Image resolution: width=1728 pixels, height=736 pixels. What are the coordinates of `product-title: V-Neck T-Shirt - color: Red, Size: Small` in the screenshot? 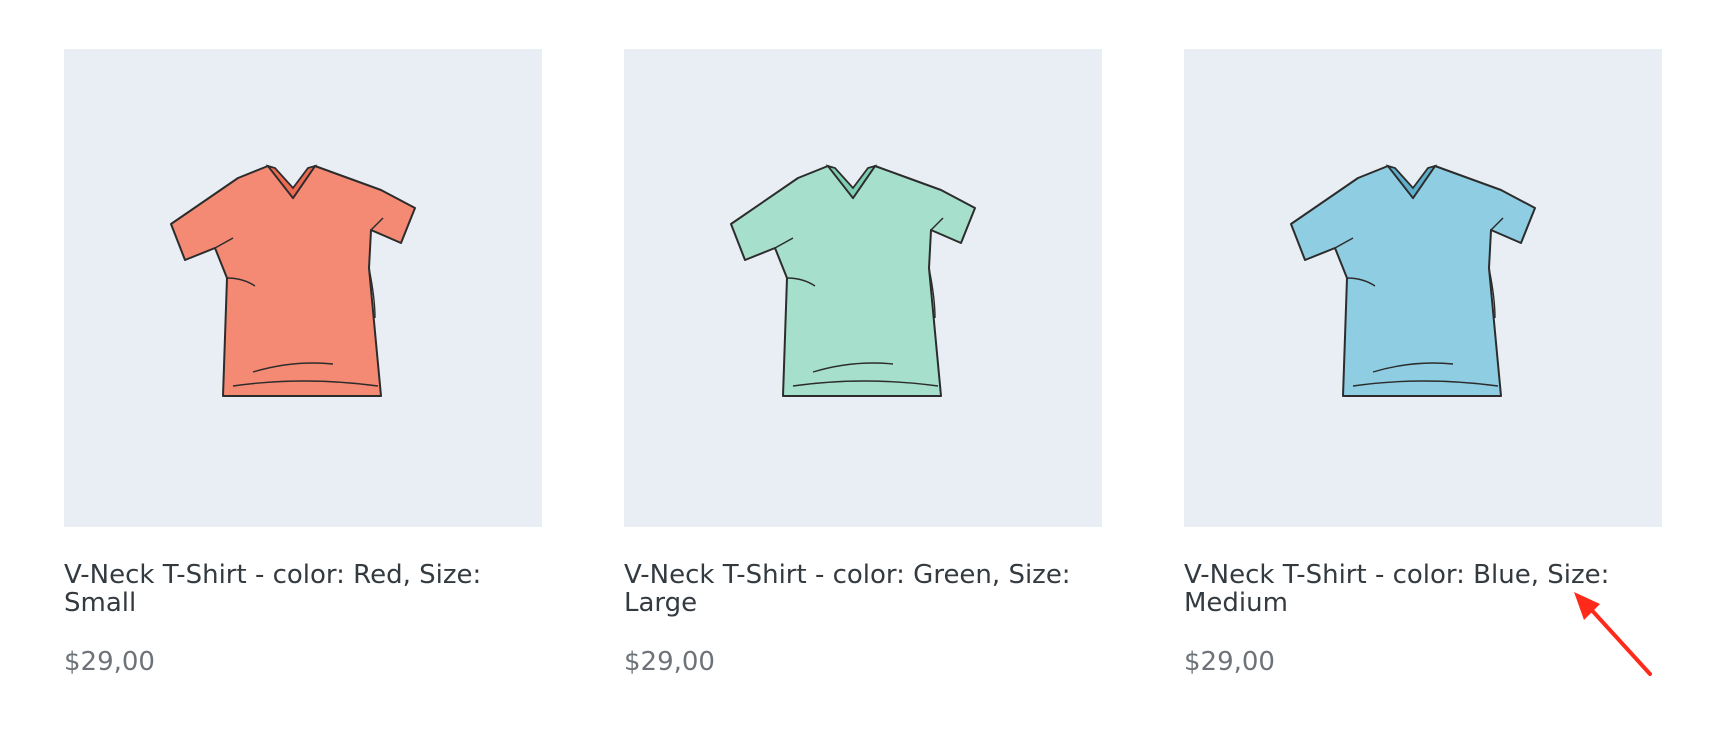 It's located at (303, 589).